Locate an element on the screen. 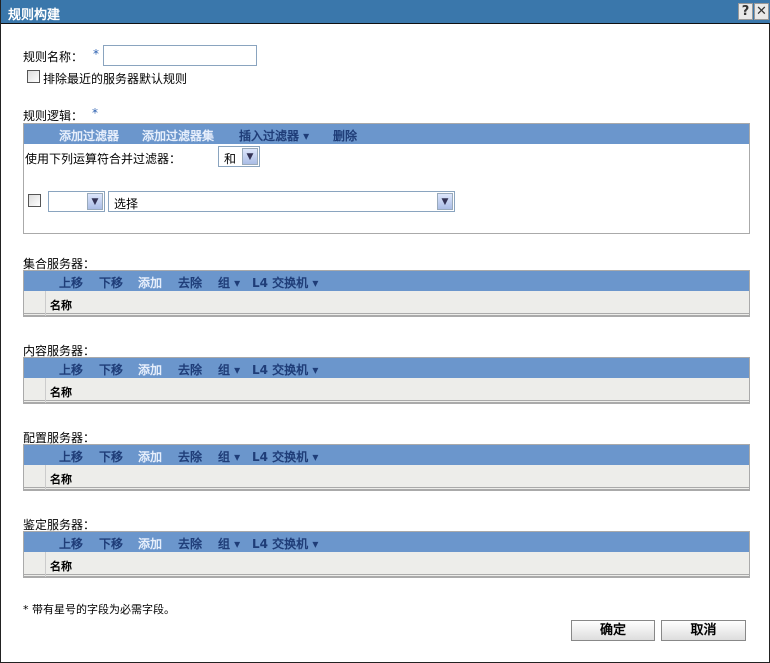 The width and height of the screenshot is (770, 663). filter-type-select: 选择 ▼ is located at coordinates (281, 201).